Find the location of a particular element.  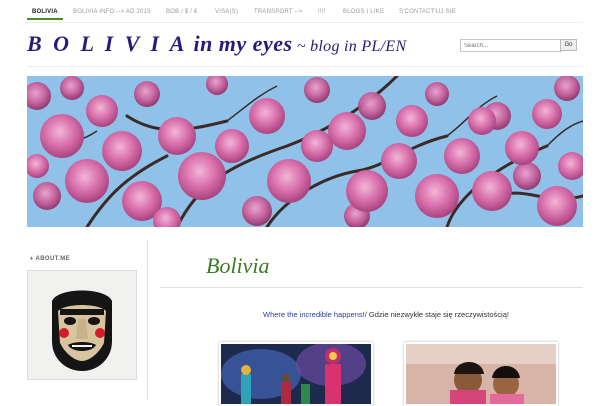

nav-item-visas: VISA(S) is located at coordinates (226, 12).